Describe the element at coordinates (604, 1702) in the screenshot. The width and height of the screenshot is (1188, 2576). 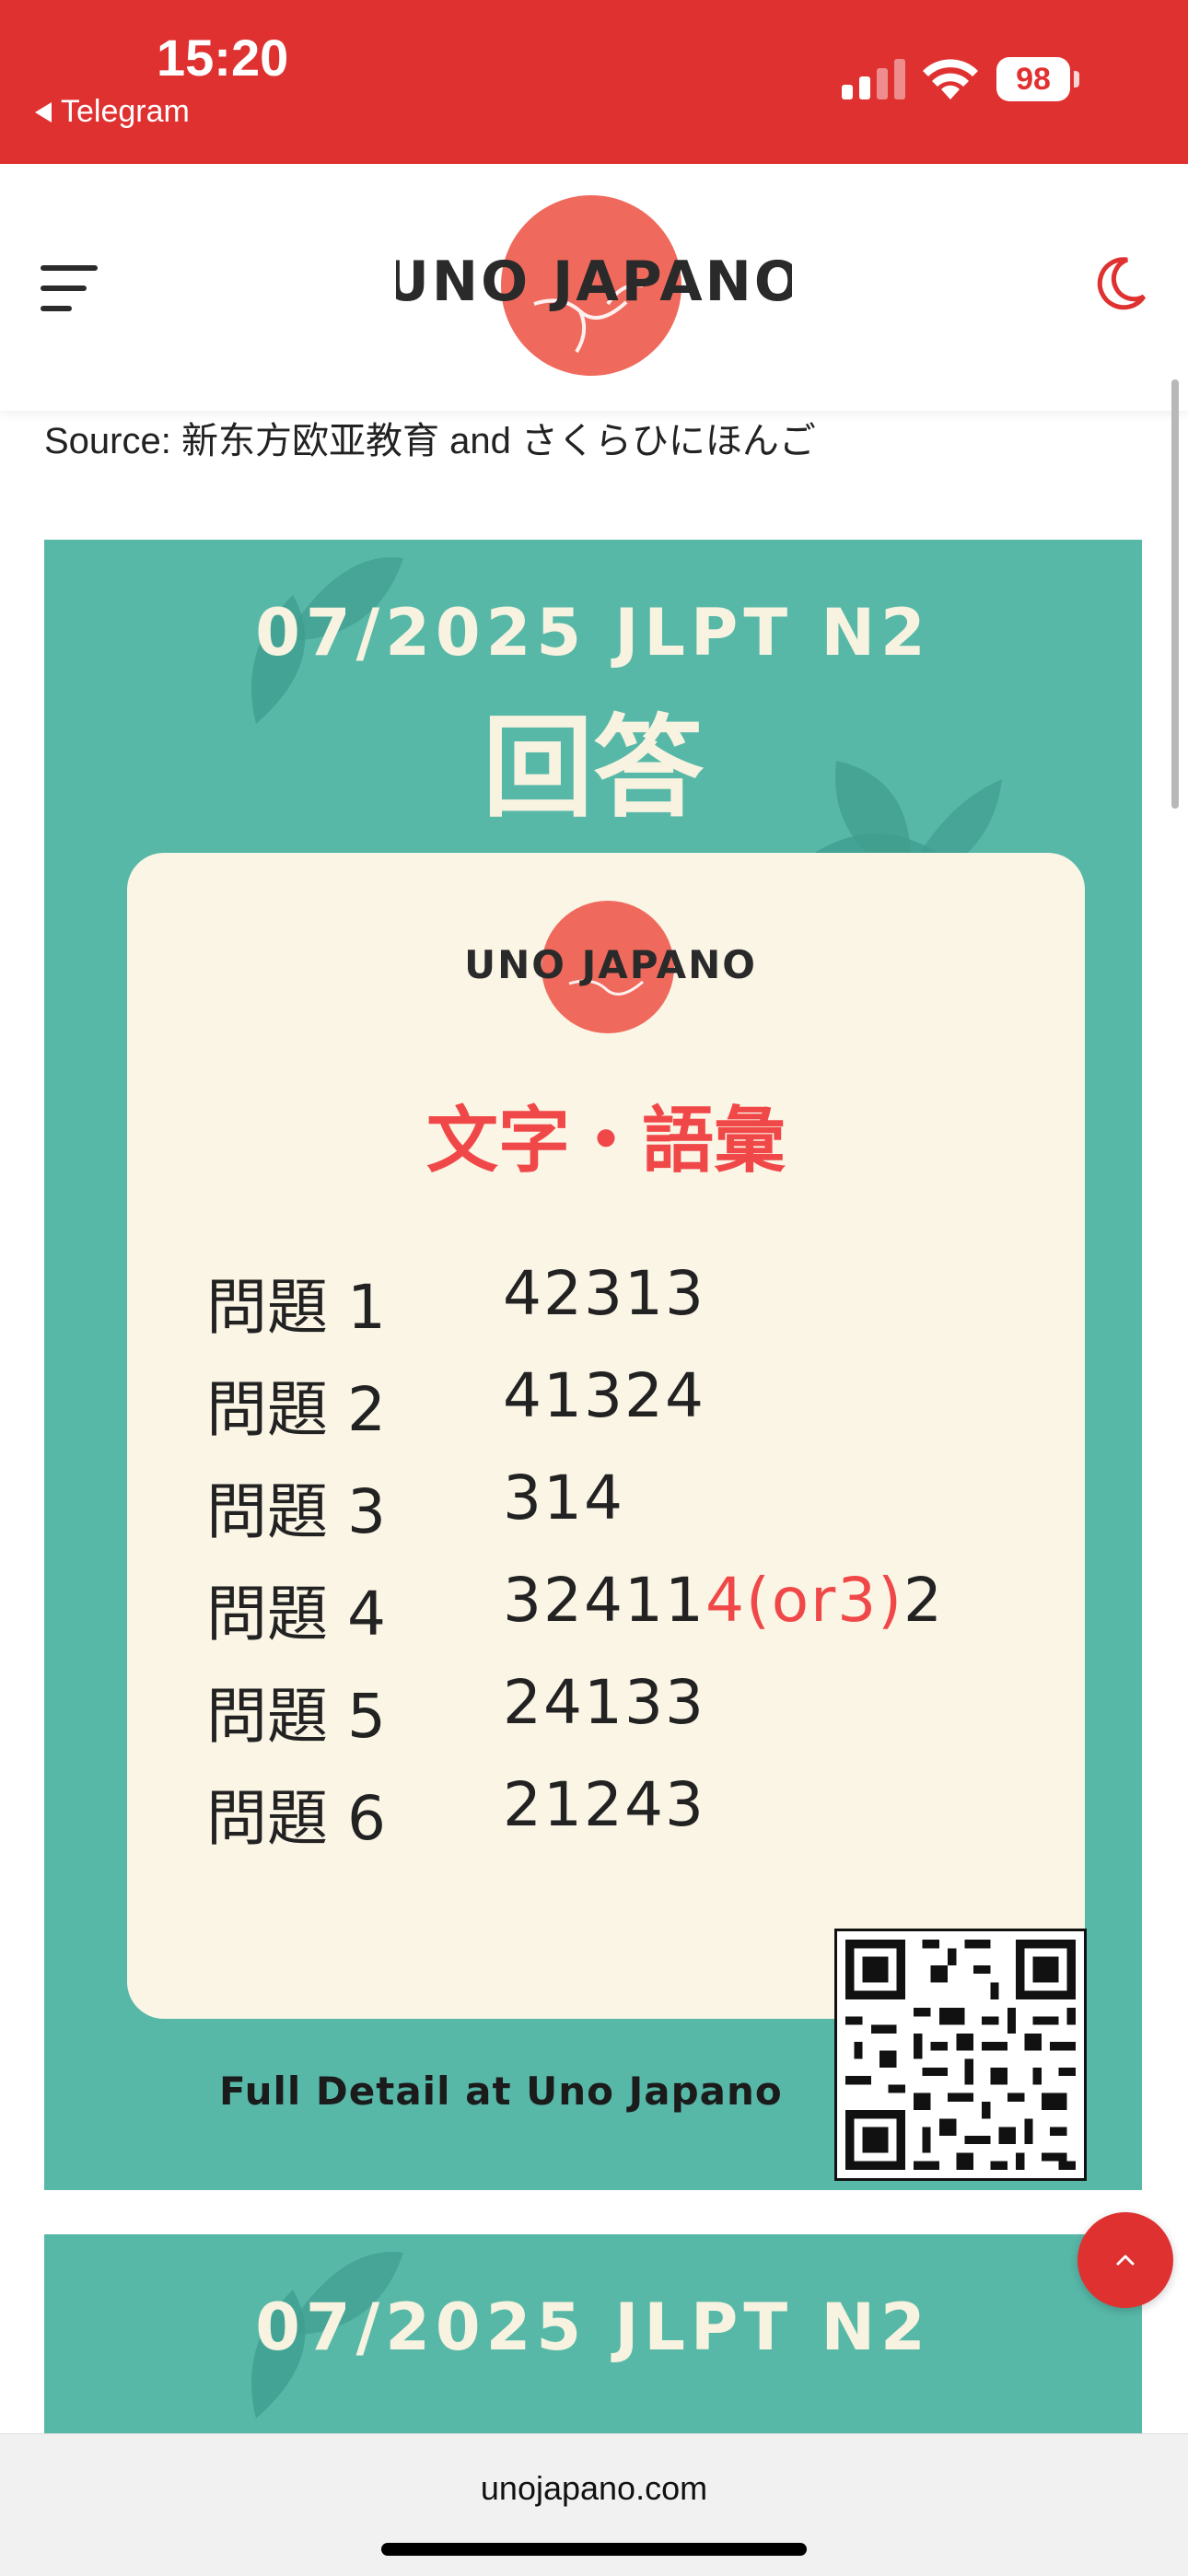
I see `answer-value: 24133` at that location.